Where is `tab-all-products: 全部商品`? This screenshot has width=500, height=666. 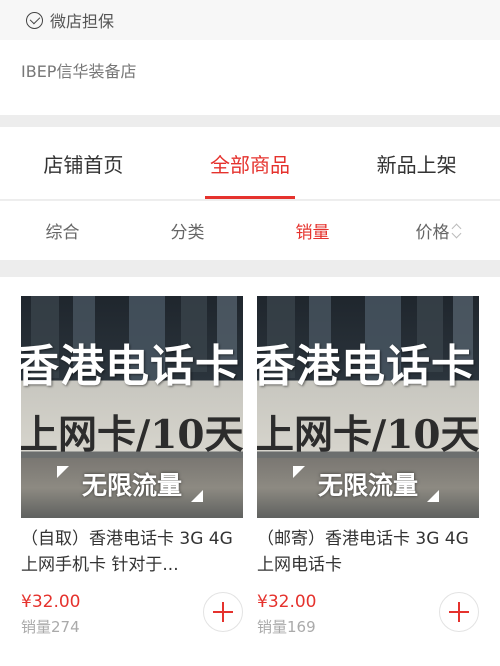 tab-all-products: 全部商品 is located at coordinates (250, 163).